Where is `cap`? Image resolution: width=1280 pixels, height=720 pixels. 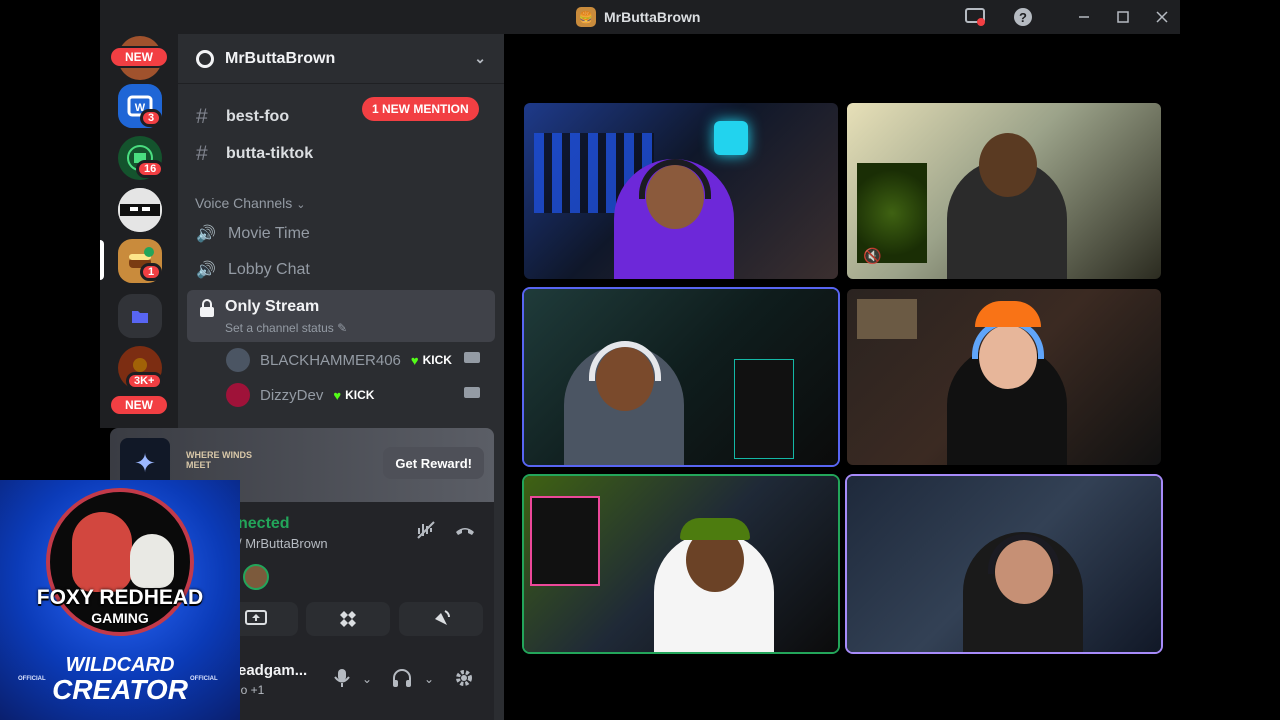
cap is located at coordinates (715, 529).